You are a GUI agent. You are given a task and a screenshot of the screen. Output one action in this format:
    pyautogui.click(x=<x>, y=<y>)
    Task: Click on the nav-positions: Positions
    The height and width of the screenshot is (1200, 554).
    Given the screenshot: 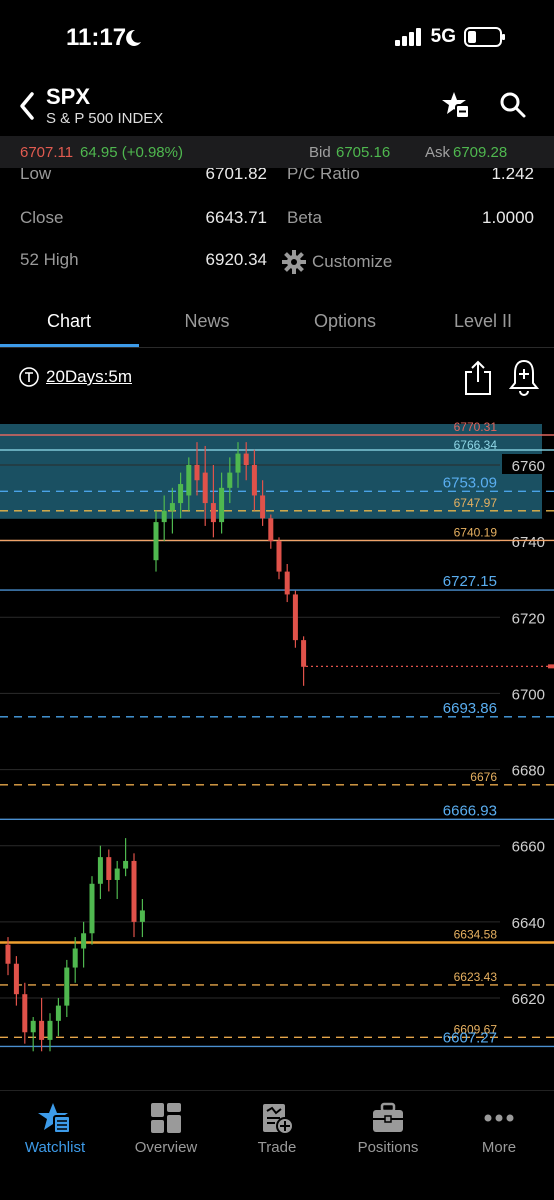 What is the action you would take?
    pyautogui.click(x=388, y=1128)
    